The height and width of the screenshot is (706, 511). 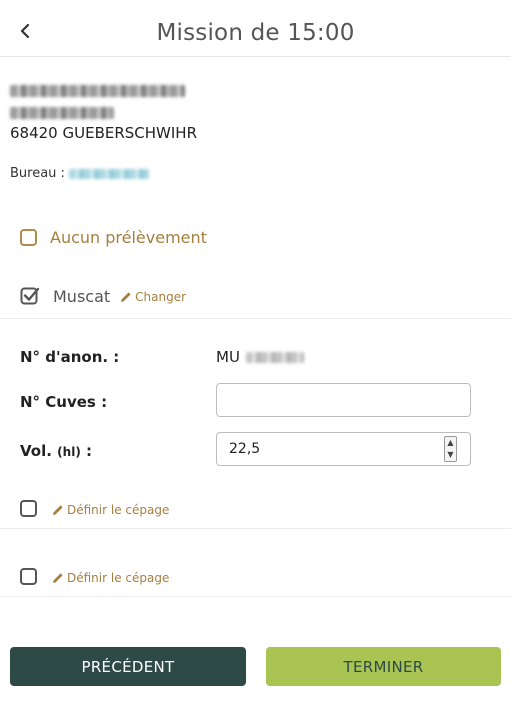 I want to click on change-cepage-link: Changer, so click(x=153, y=297).